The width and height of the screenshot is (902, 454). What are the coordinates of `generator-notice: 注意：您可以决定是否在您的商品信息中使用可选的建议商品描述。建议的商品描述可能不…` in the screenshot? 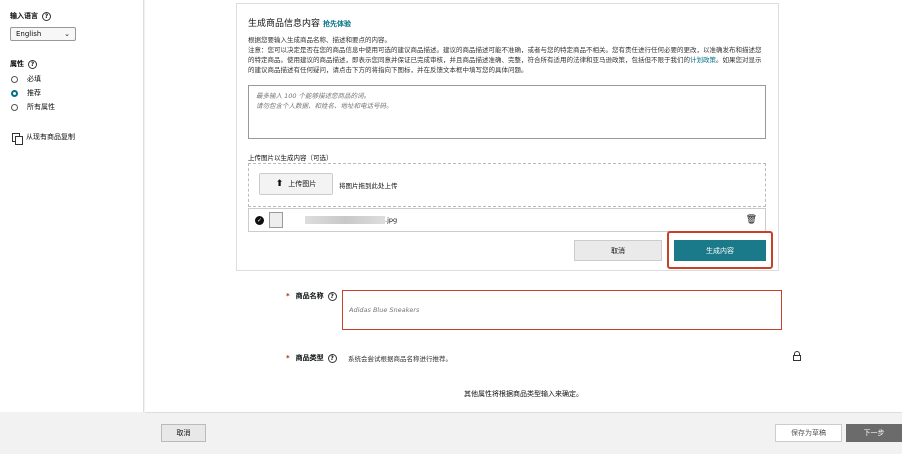 It's located at (505, 60).